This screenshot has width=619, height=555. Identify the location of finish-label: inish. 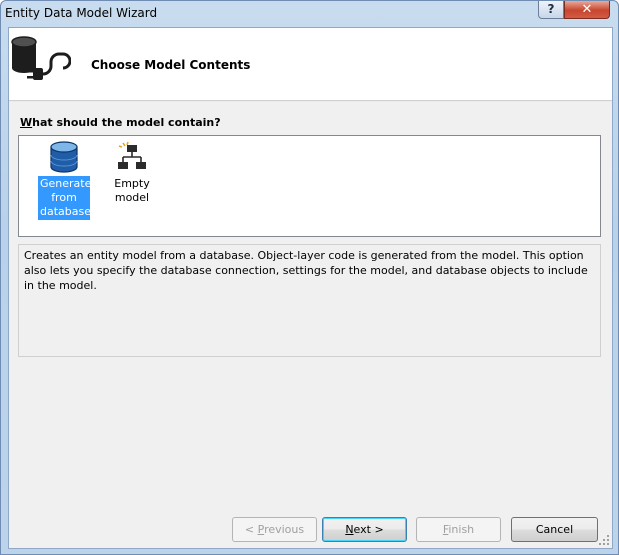
(461, 529).